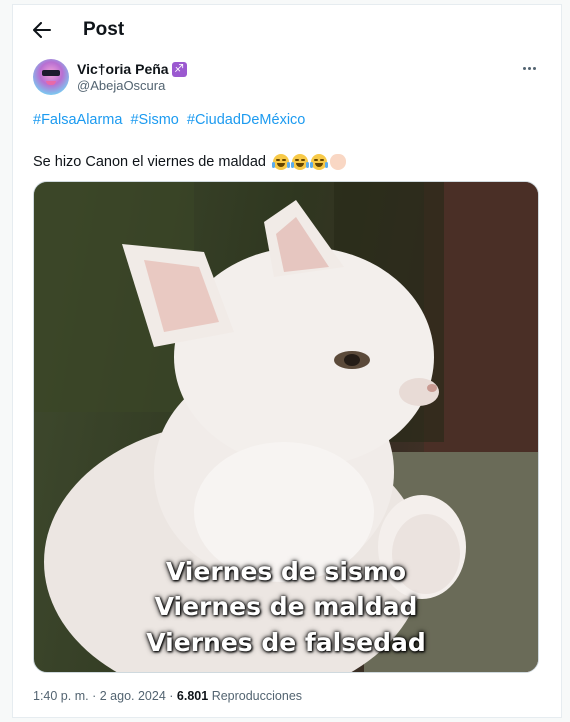 The width and height of the screenshot is (570, 722). Describe the element at coordinates (337, 162) in the screenshot. I see `pinched-fingers-emoji-icon` at that location.